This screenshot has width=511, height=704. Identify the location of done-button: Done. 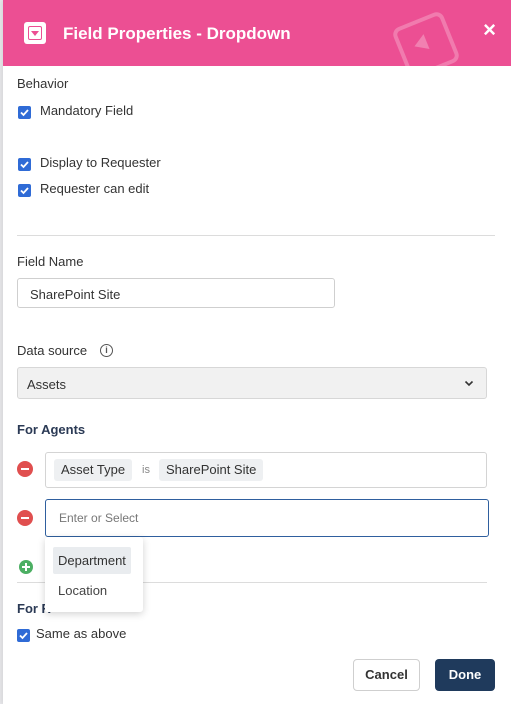
(465, 675).